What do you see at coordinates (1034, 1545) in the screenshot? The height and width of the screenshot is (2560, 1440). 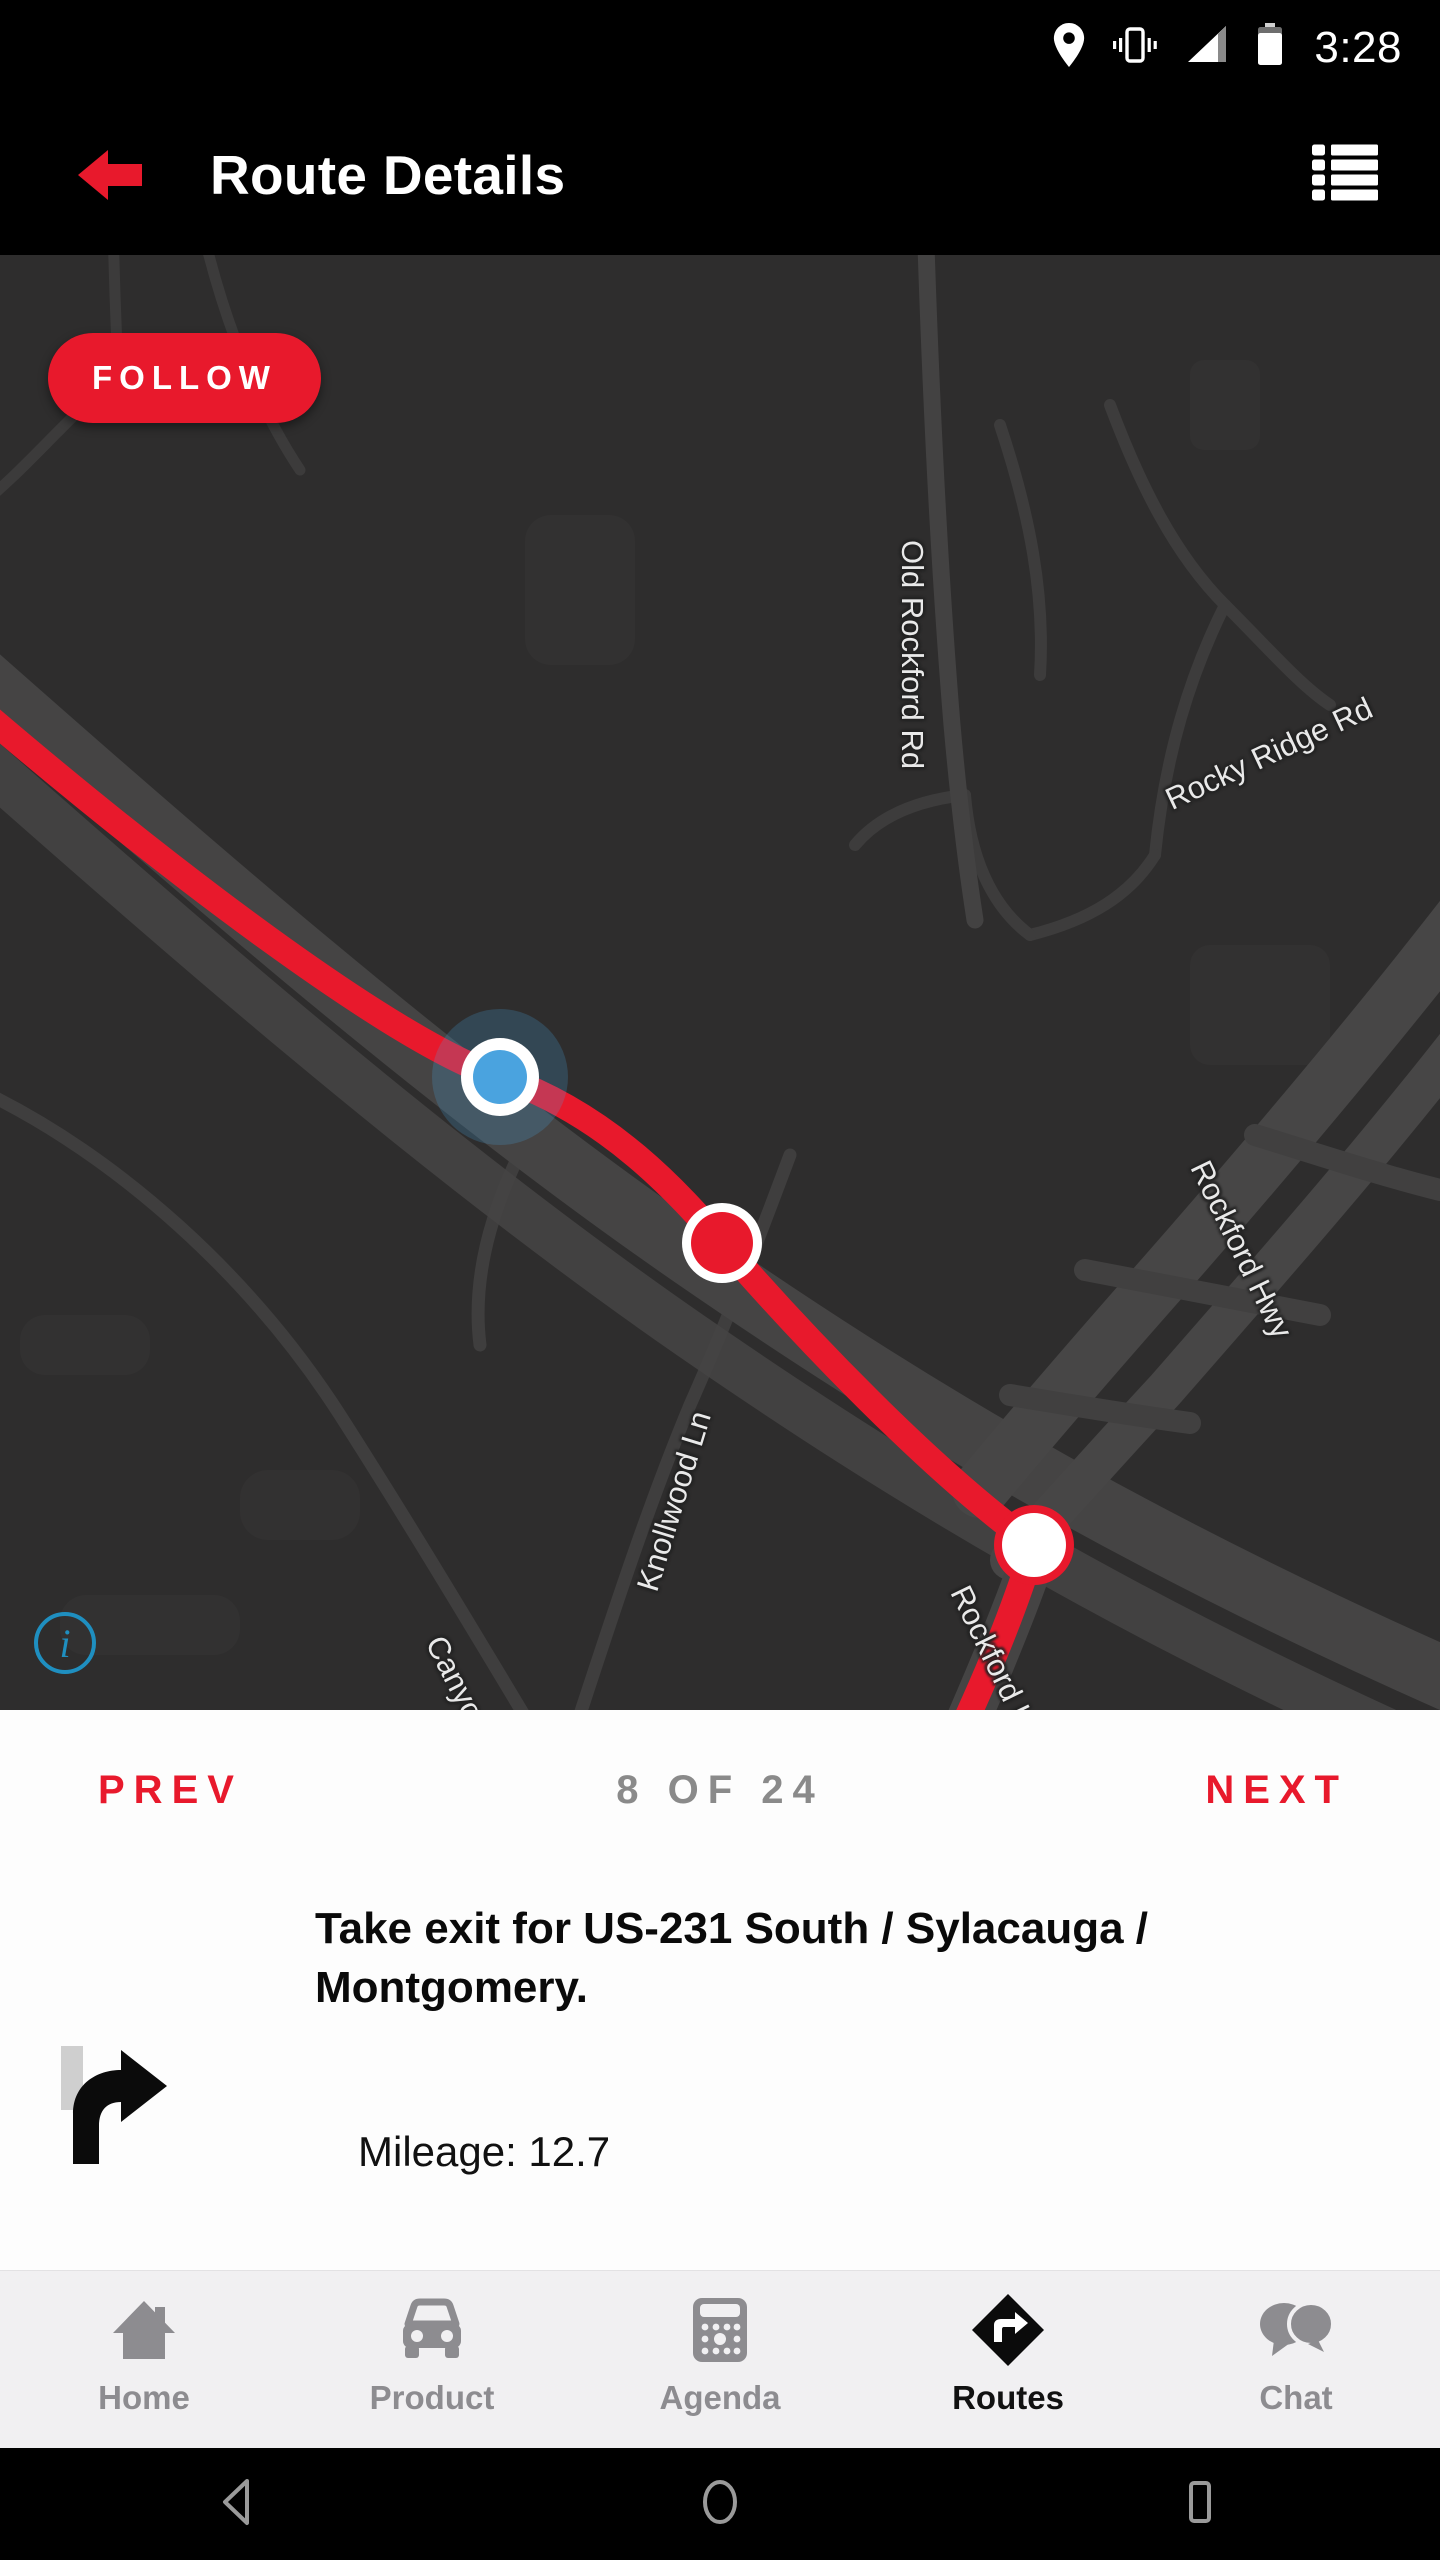 I see `route-waypoint-marker` at bounding box center [1034, 1545].